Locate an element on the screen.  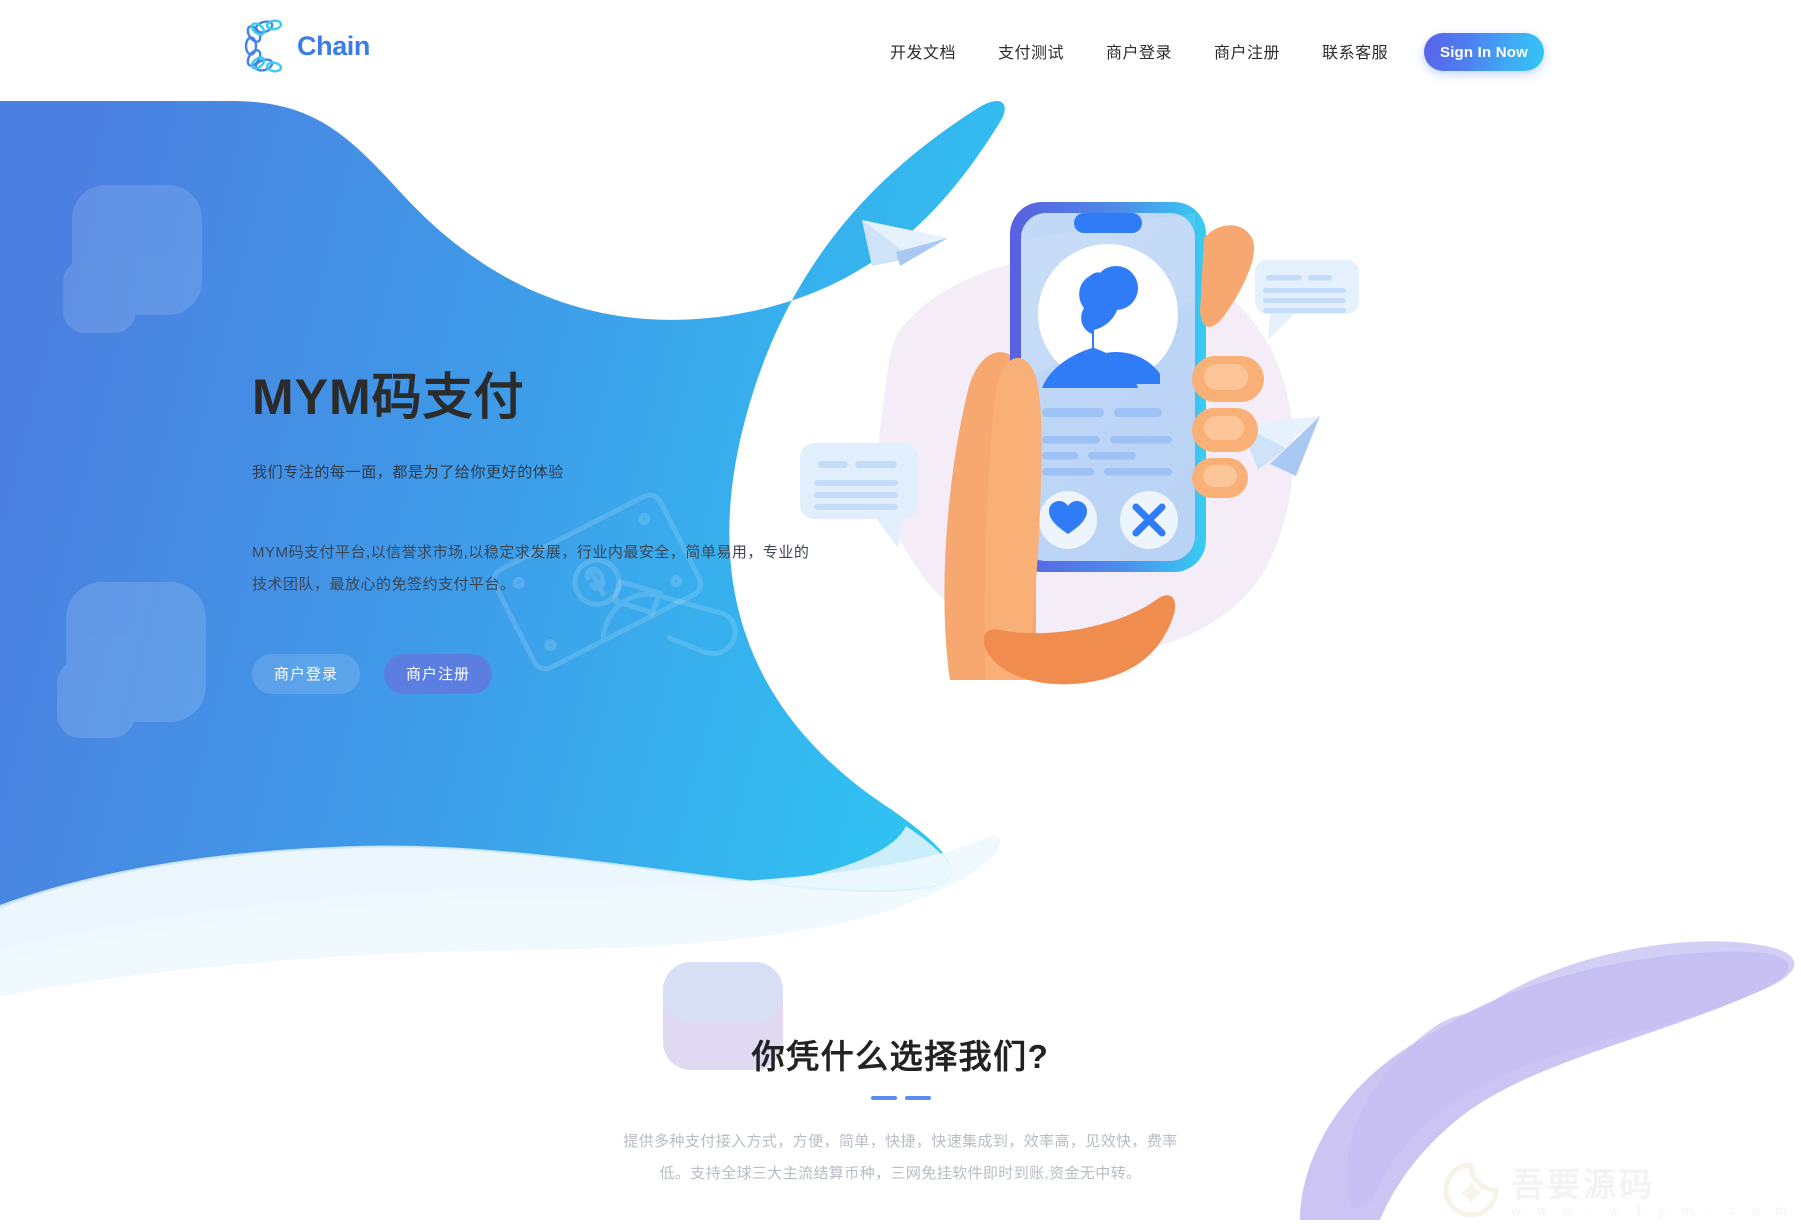
hero-actions: 商户登录 商户注册 is located at coordinates (562, 673).